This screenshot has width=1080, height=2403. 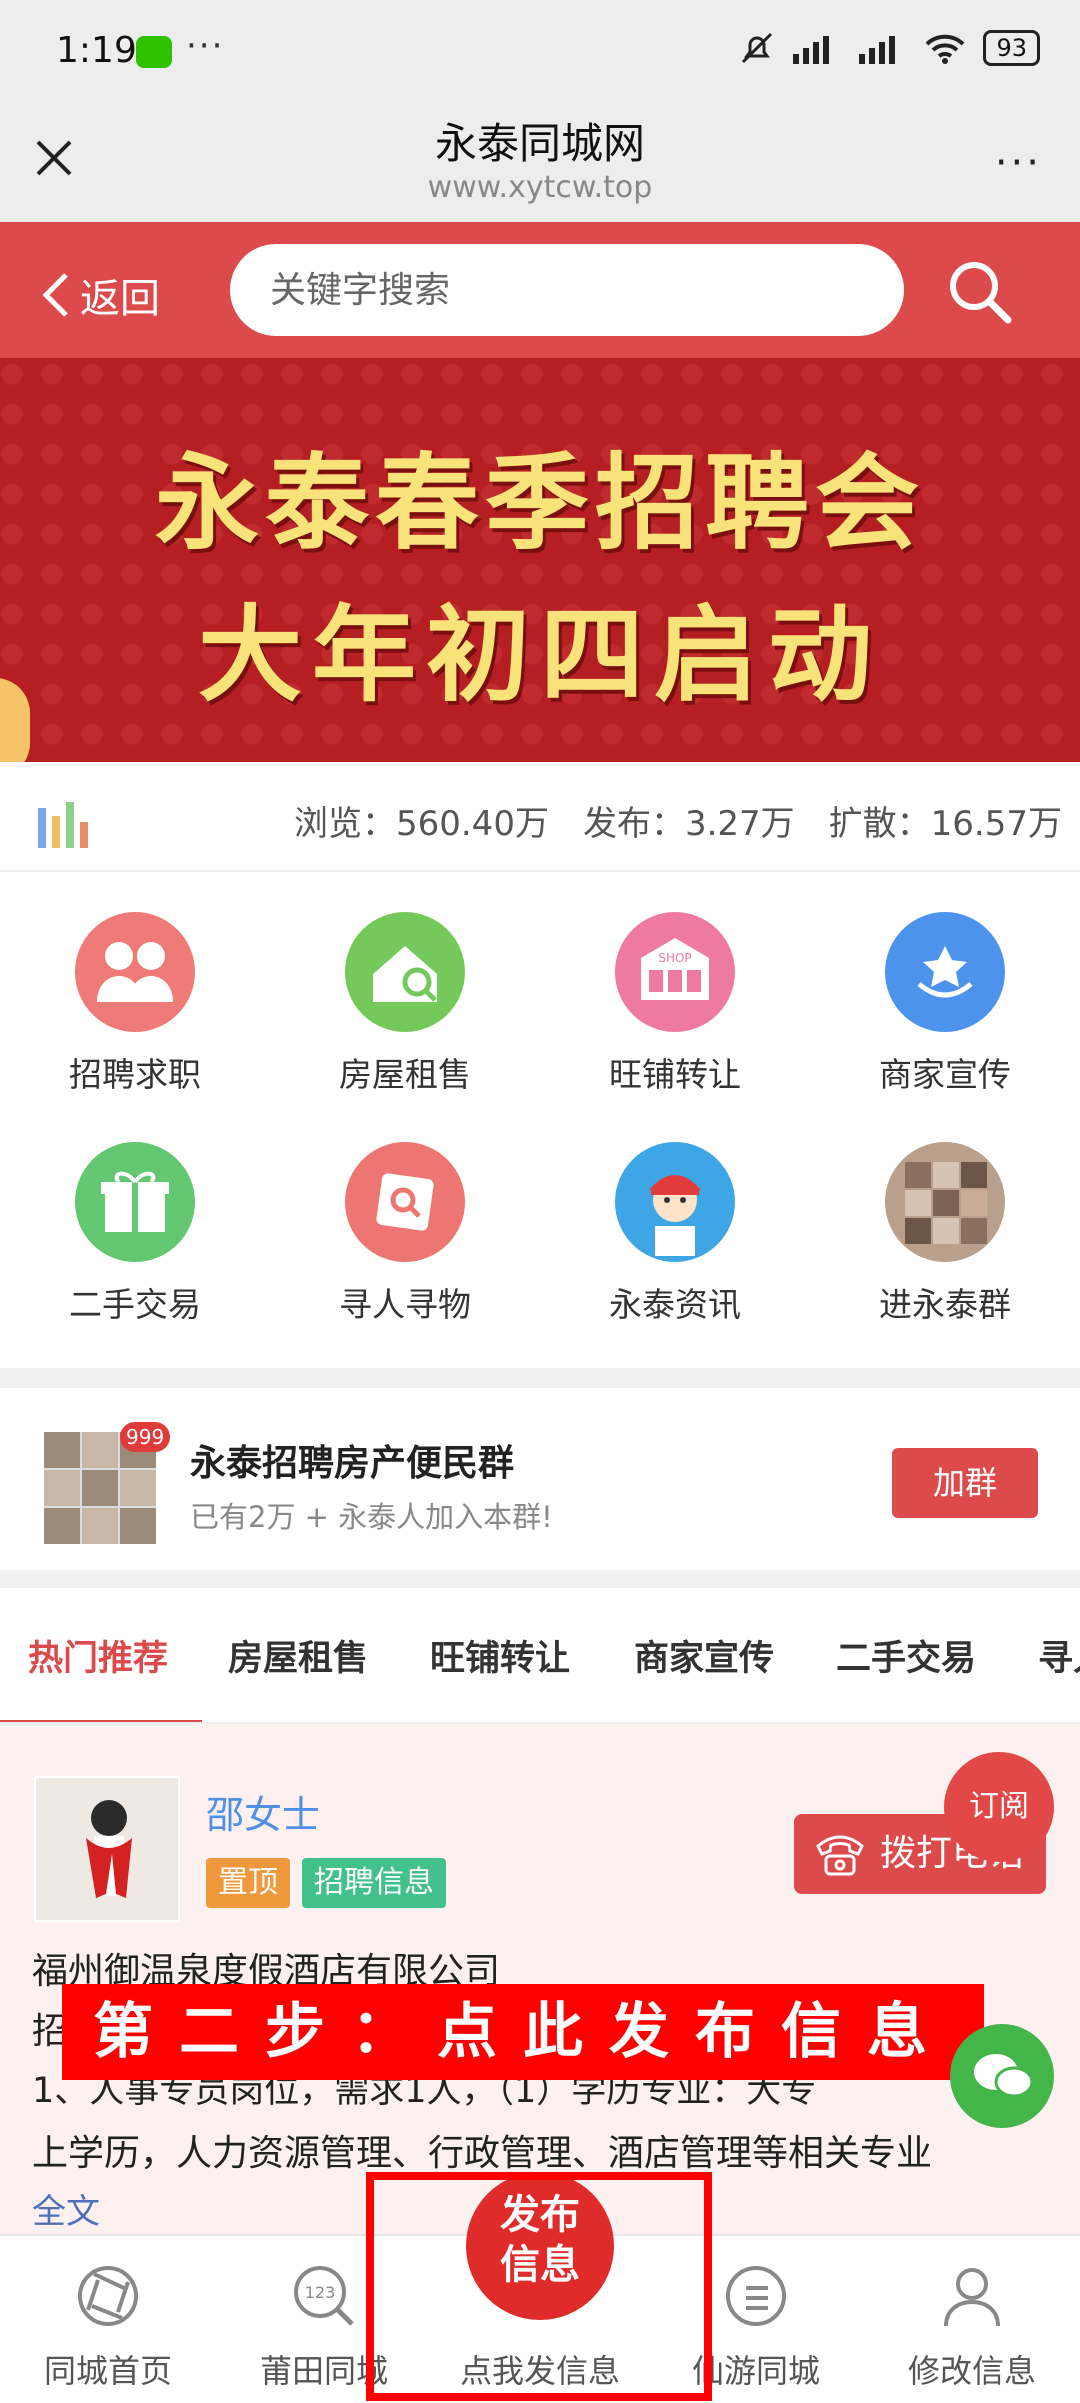 I want to click on category-join-group: 进永泰群, so click(x=945, y=1217).